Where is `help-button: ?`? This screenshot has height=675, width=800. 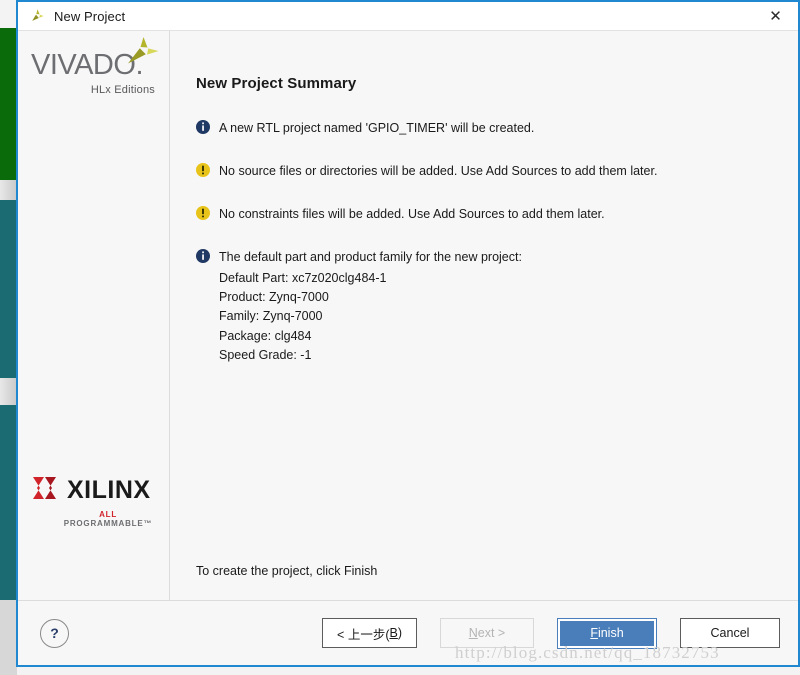 help-button: ? is located at coordinates (54, 633).